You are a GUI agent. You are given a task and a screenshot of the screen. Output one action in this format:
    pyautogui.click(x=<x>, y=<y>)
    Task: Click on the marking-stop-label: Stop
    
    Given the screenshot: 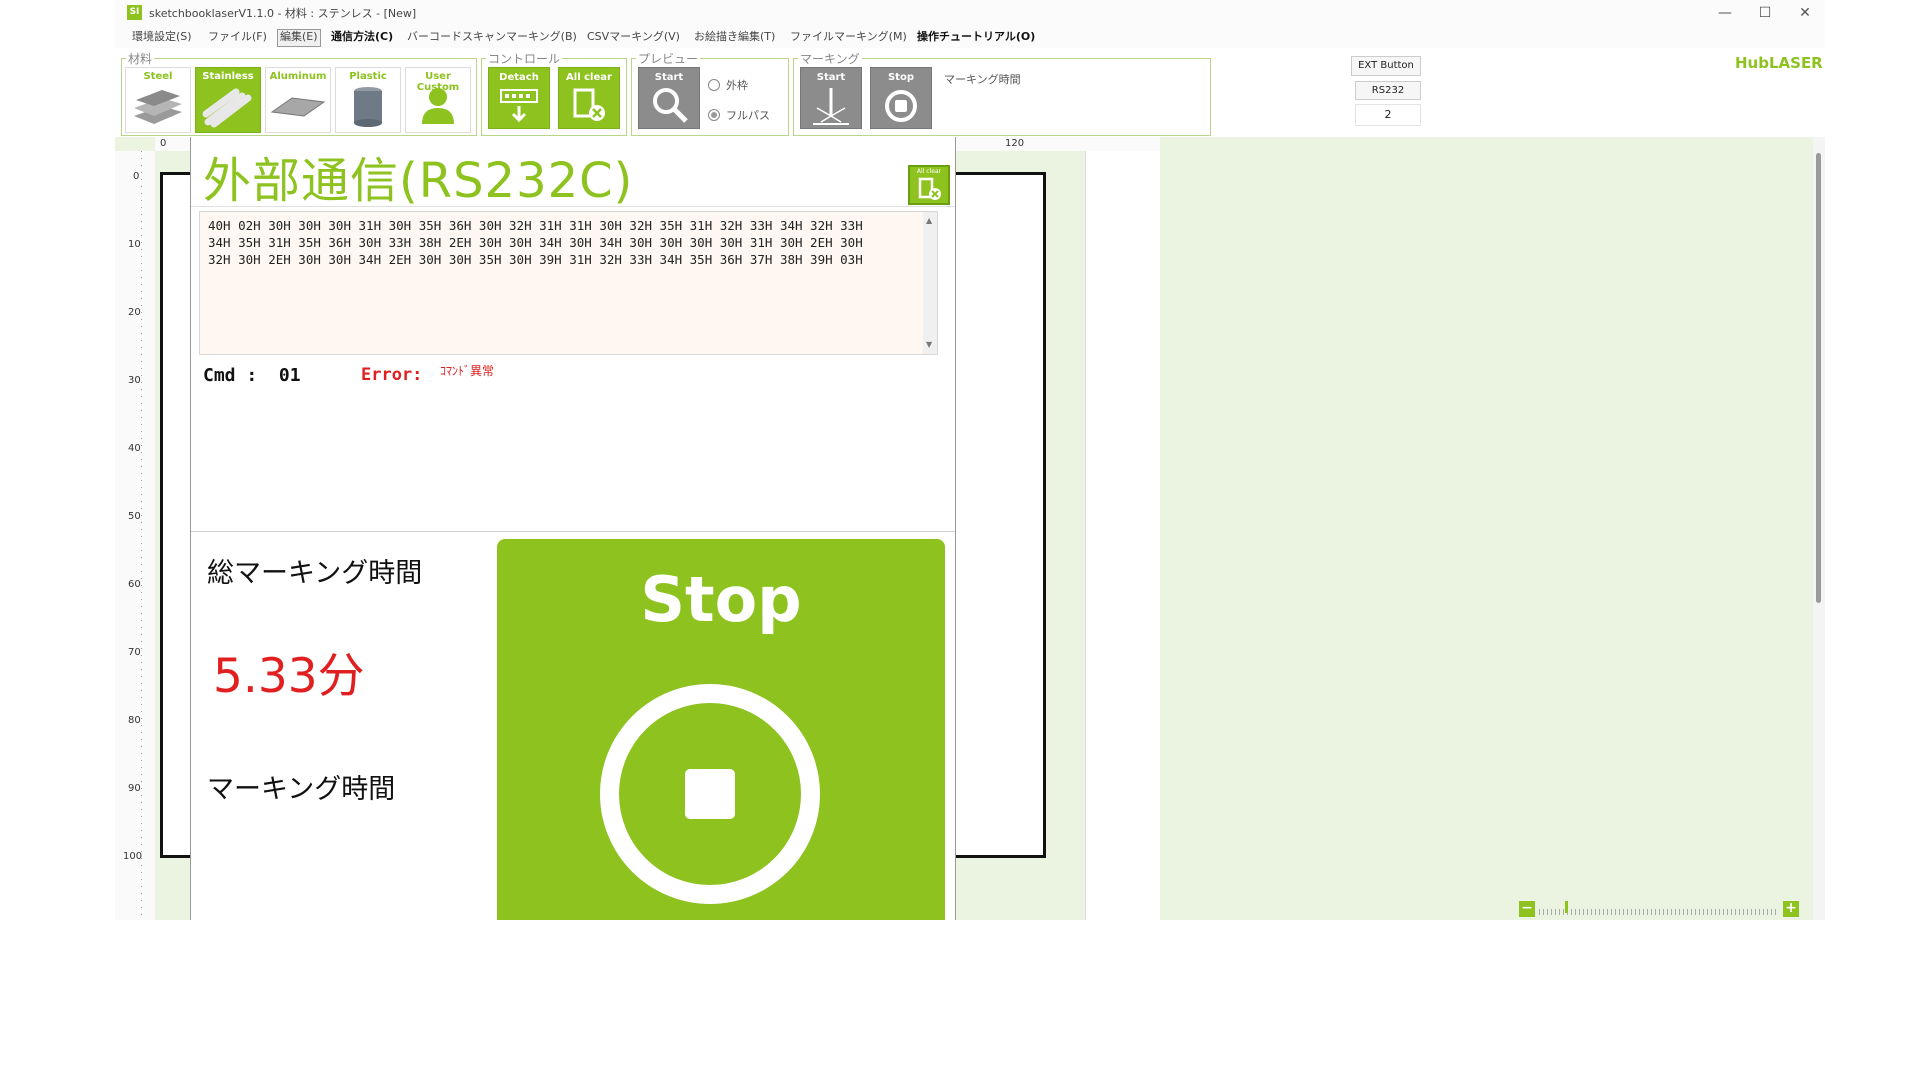 What is the action you would take?
    pyautogui.click(x=900, y=77)
    